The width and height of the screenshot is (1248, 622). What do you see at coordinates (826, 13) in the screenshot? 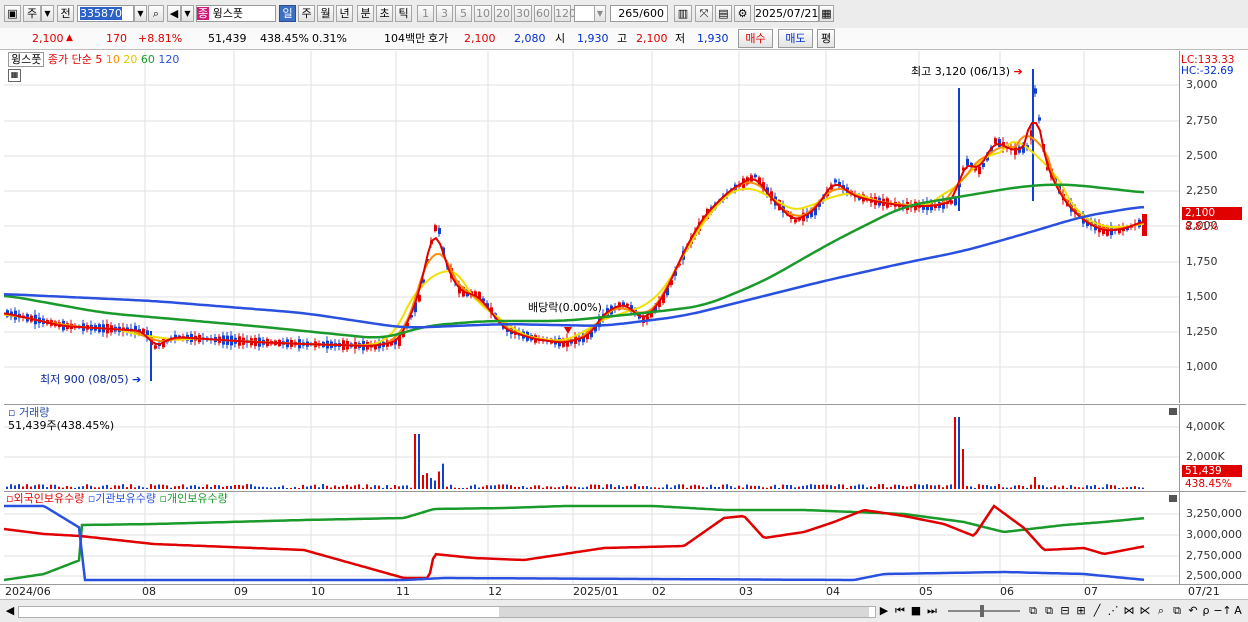
I see `calendar-icon: ▦` at bounding box center [826, 13].